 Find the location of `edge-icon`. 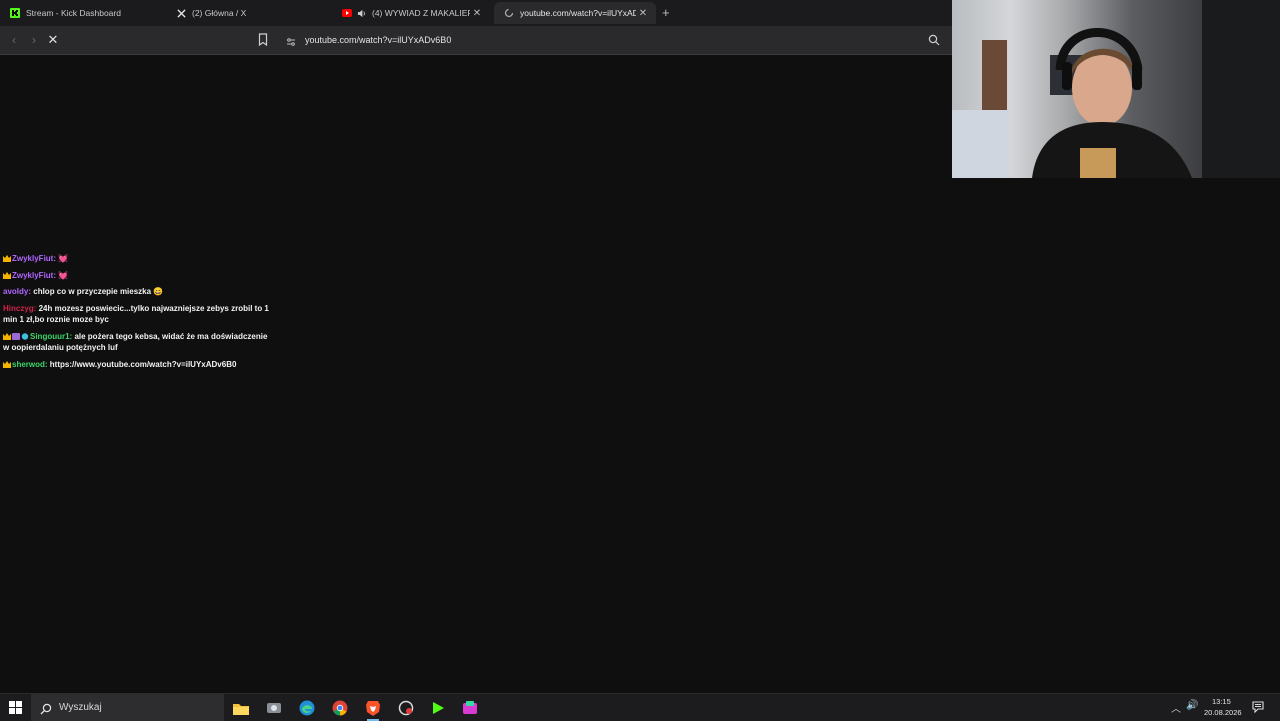

edge-icon is located at coordinates (307, 708).